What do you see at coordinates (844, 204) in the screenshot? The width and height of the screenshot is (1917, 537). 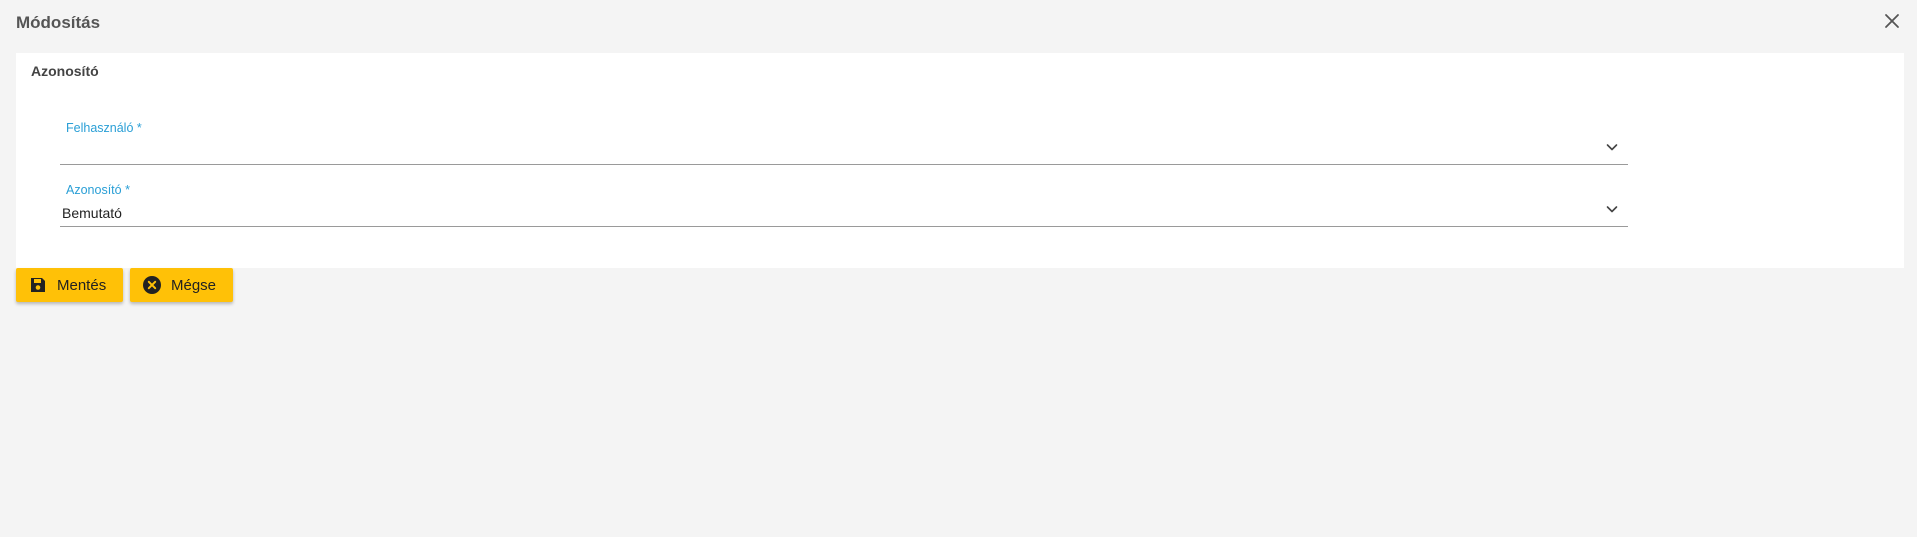 I see `identifier-select: Azonosító * Bemutató` at bounding box center [844, 204].